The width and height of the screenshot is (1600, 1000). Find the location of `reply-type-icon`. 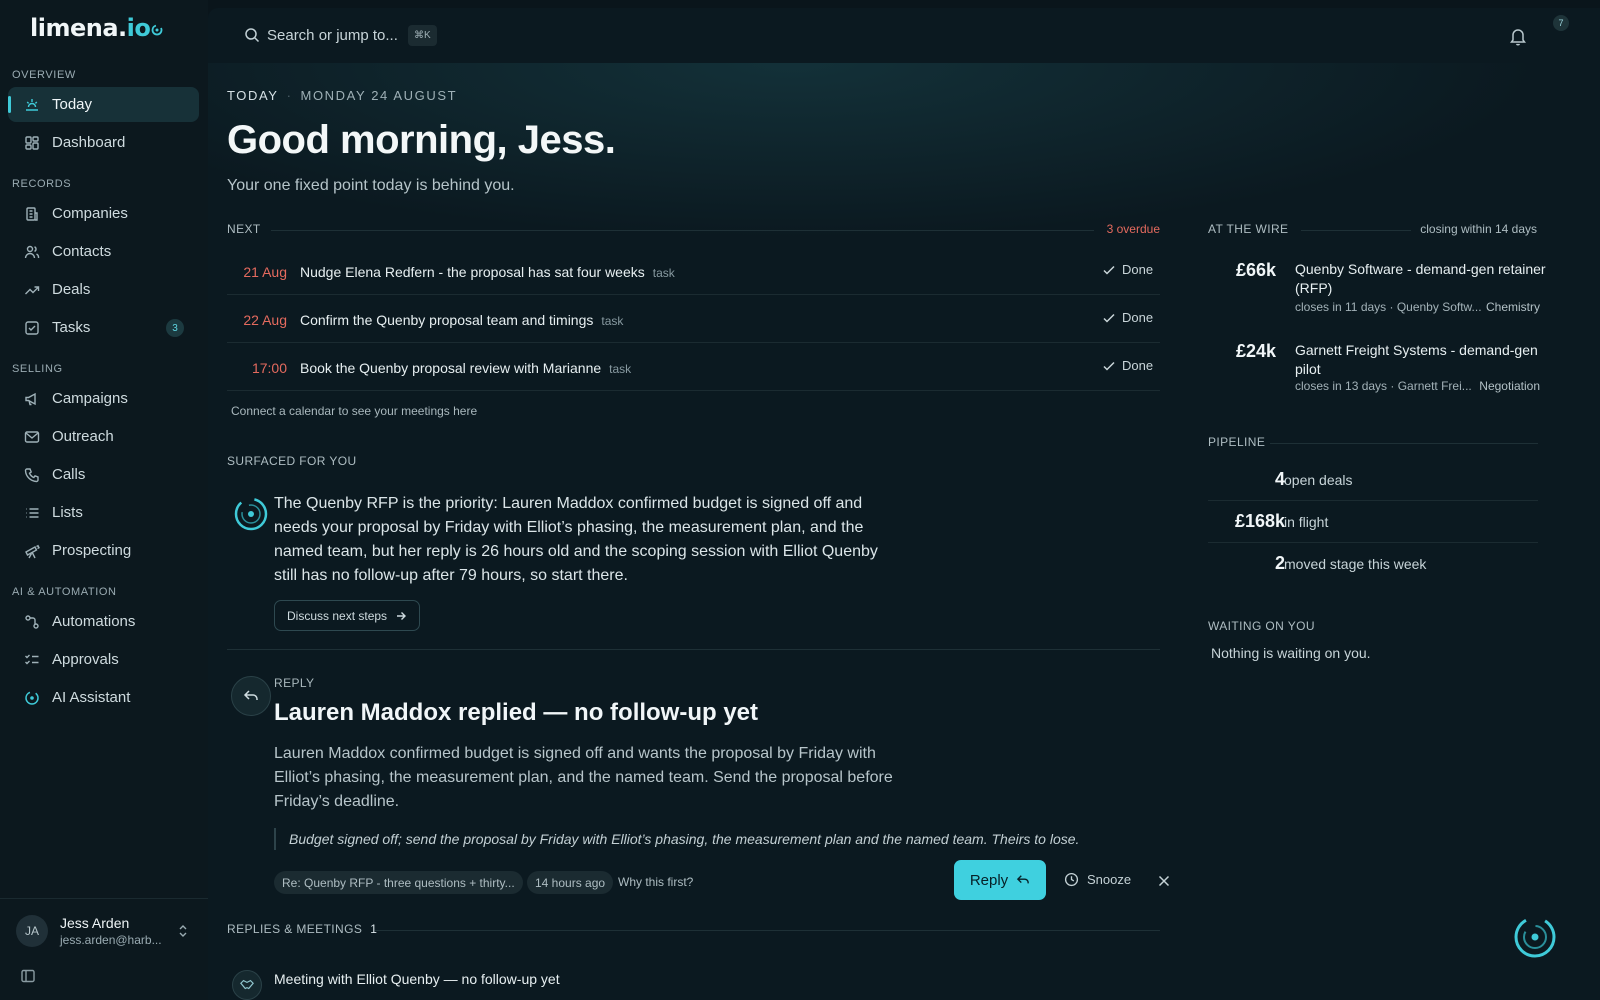

reply-type-icon is located at coordinates (251, 696).